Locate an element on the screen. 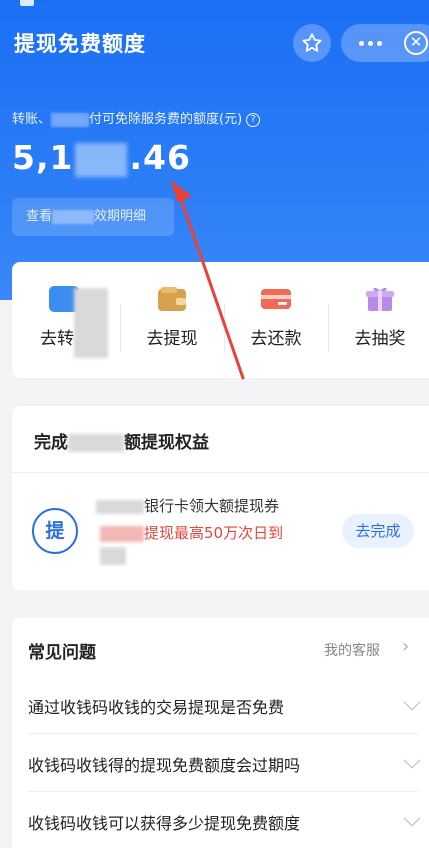 This screenshot has width=429, height=848. annotation-arrow is located at coordinates (207, 280).